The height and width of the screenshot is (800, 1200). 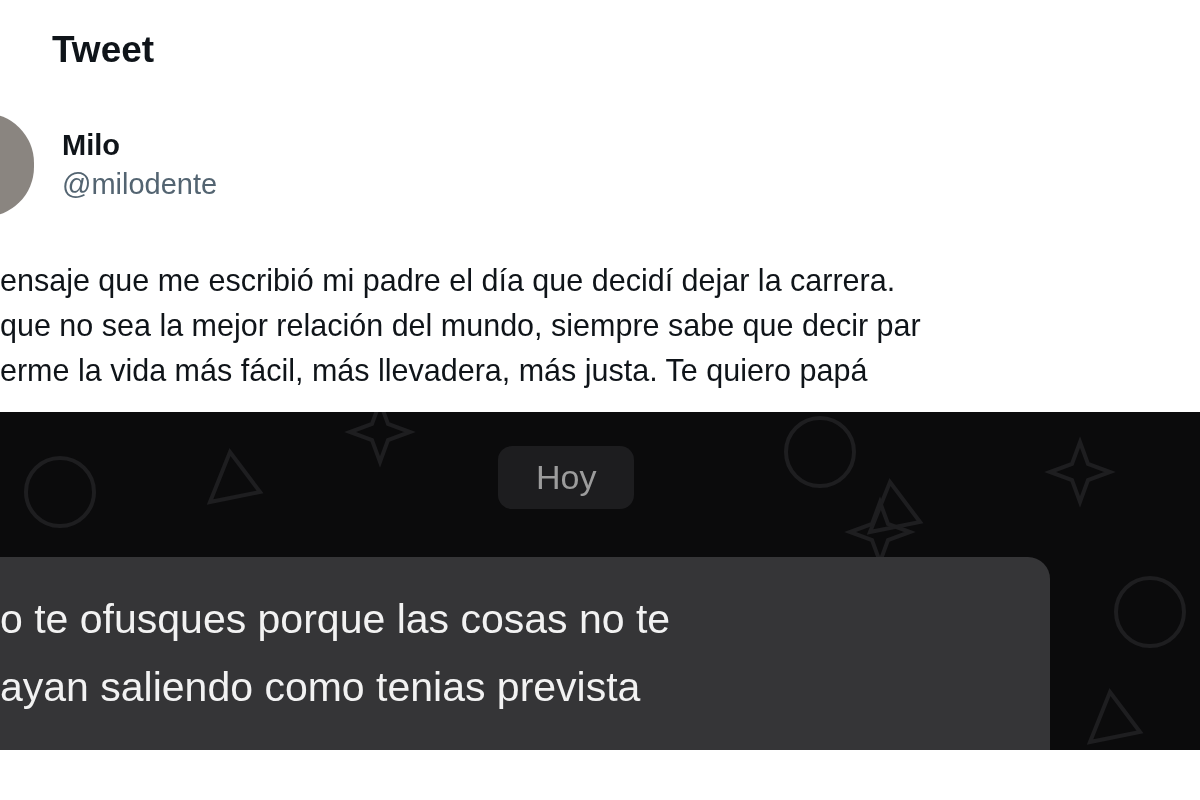 I want to click on date-chip: Hoy, so click(x=566, y=477).